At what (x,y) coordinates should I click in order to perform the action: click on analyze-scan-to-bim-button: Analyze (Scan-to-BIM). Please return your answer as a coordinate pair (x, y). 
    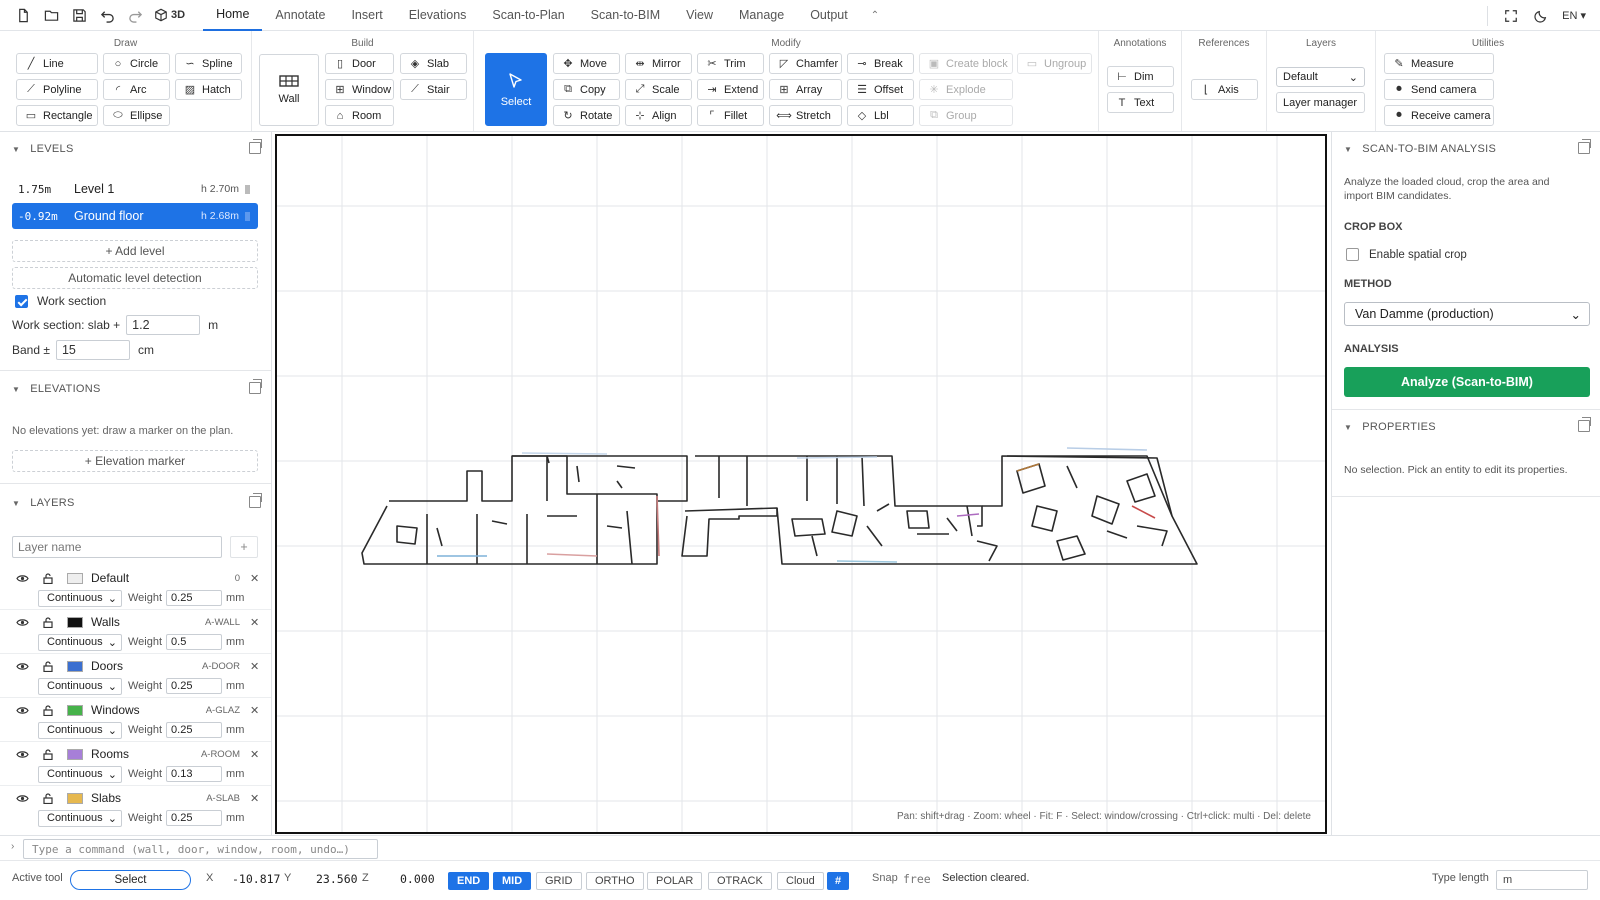
    Looking at the image, I should click on (1467, 382).